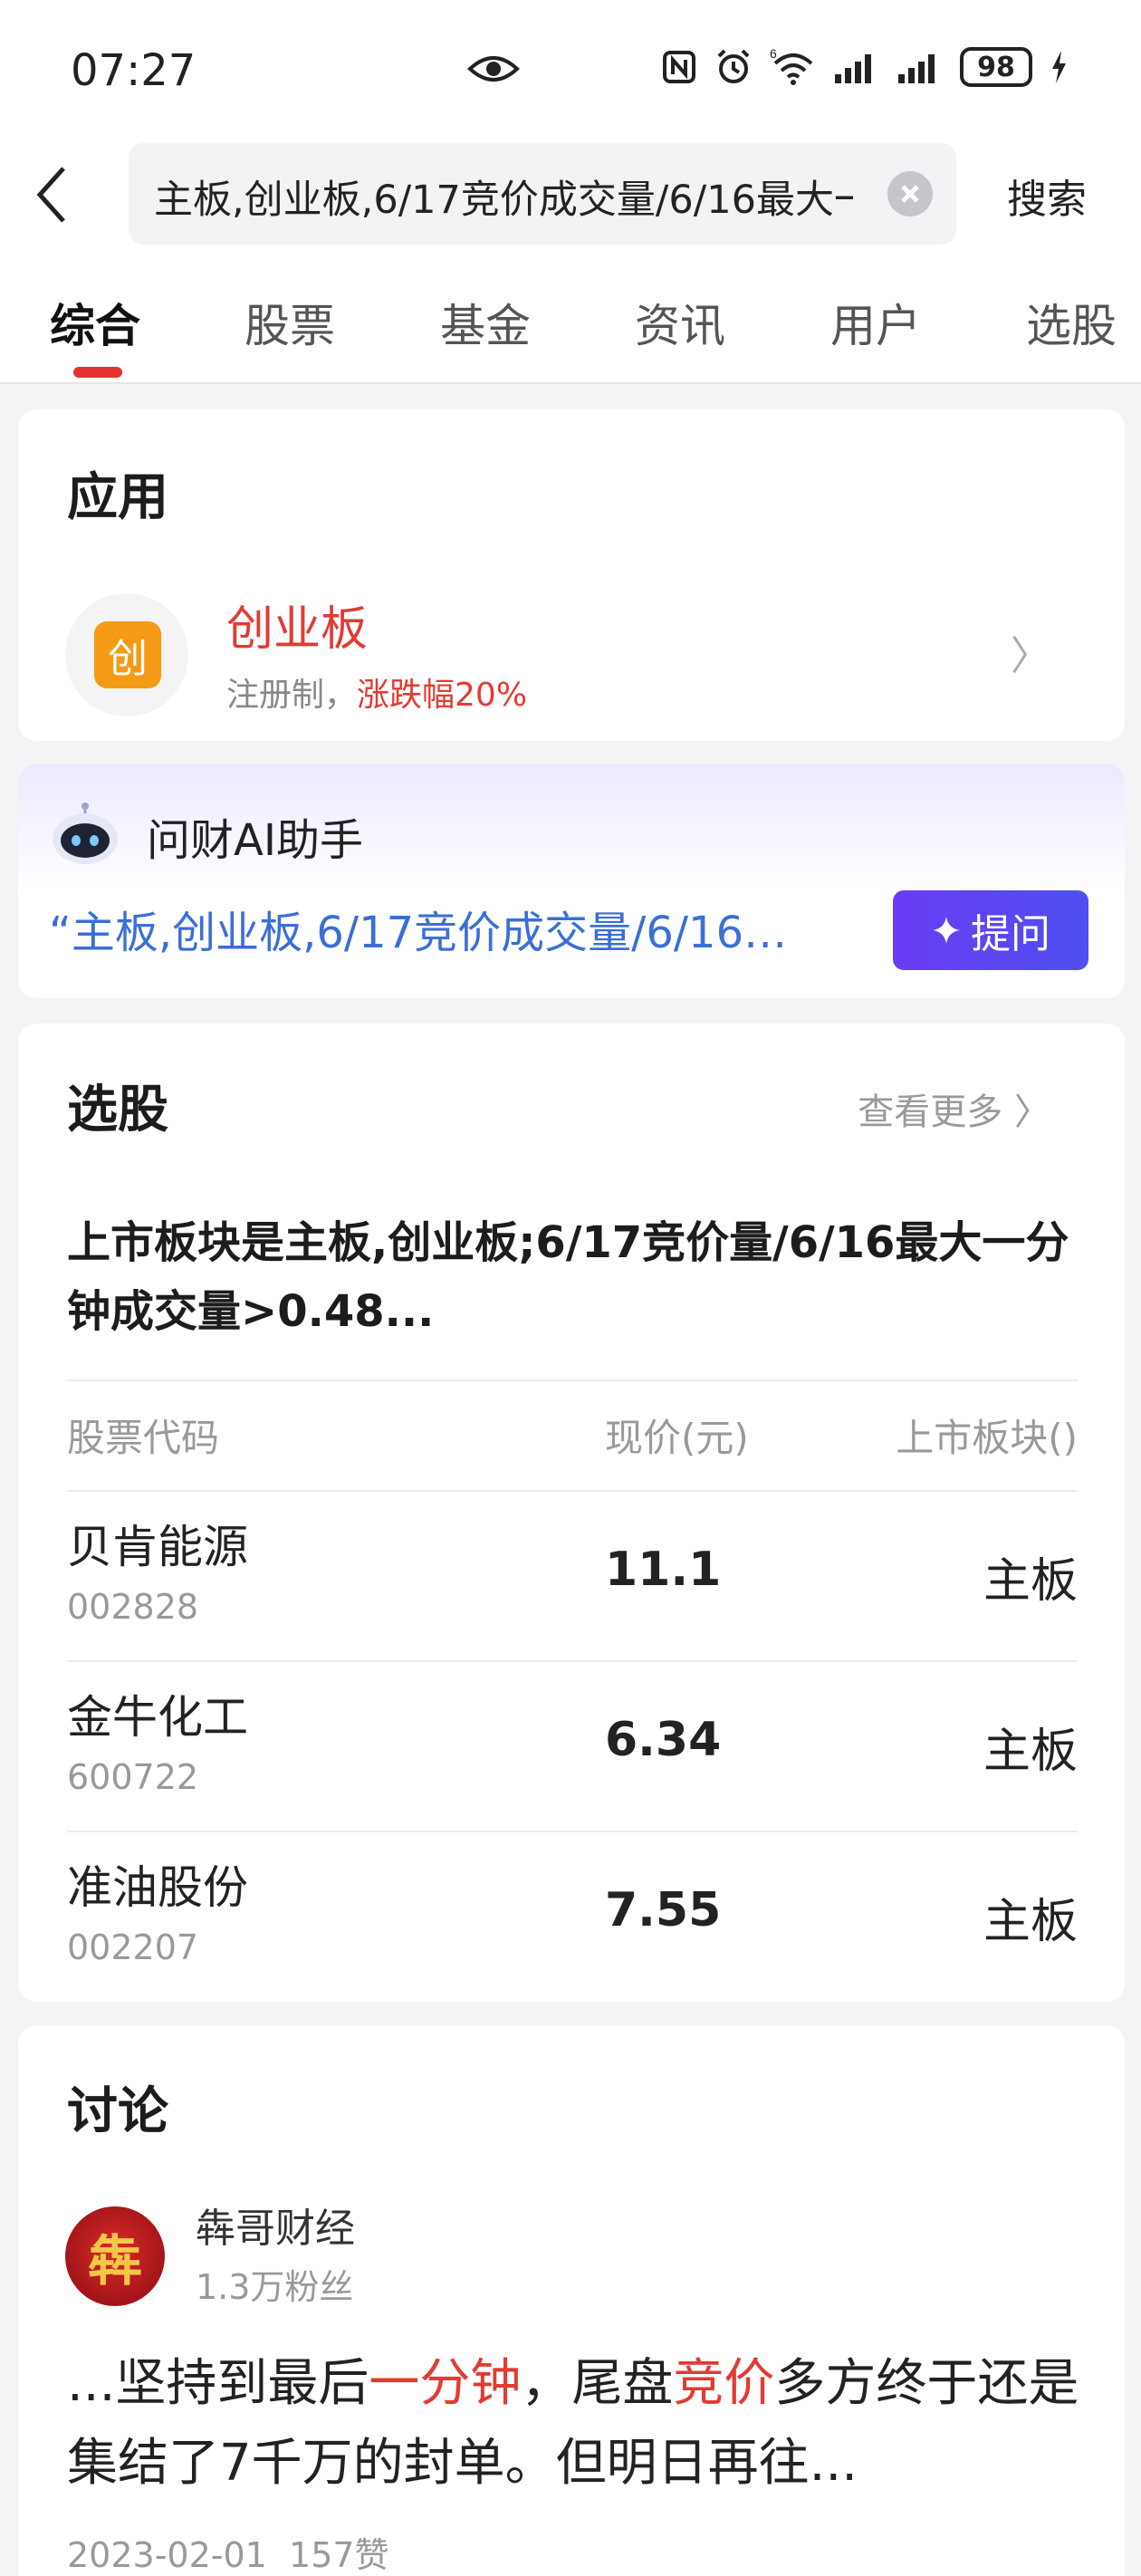 The height and width of the screenshot is (2576, 1141). What do you see at coordinates (570, 319) in the screenshot?
I see `tab-bar` at bounding box center [570, 319].